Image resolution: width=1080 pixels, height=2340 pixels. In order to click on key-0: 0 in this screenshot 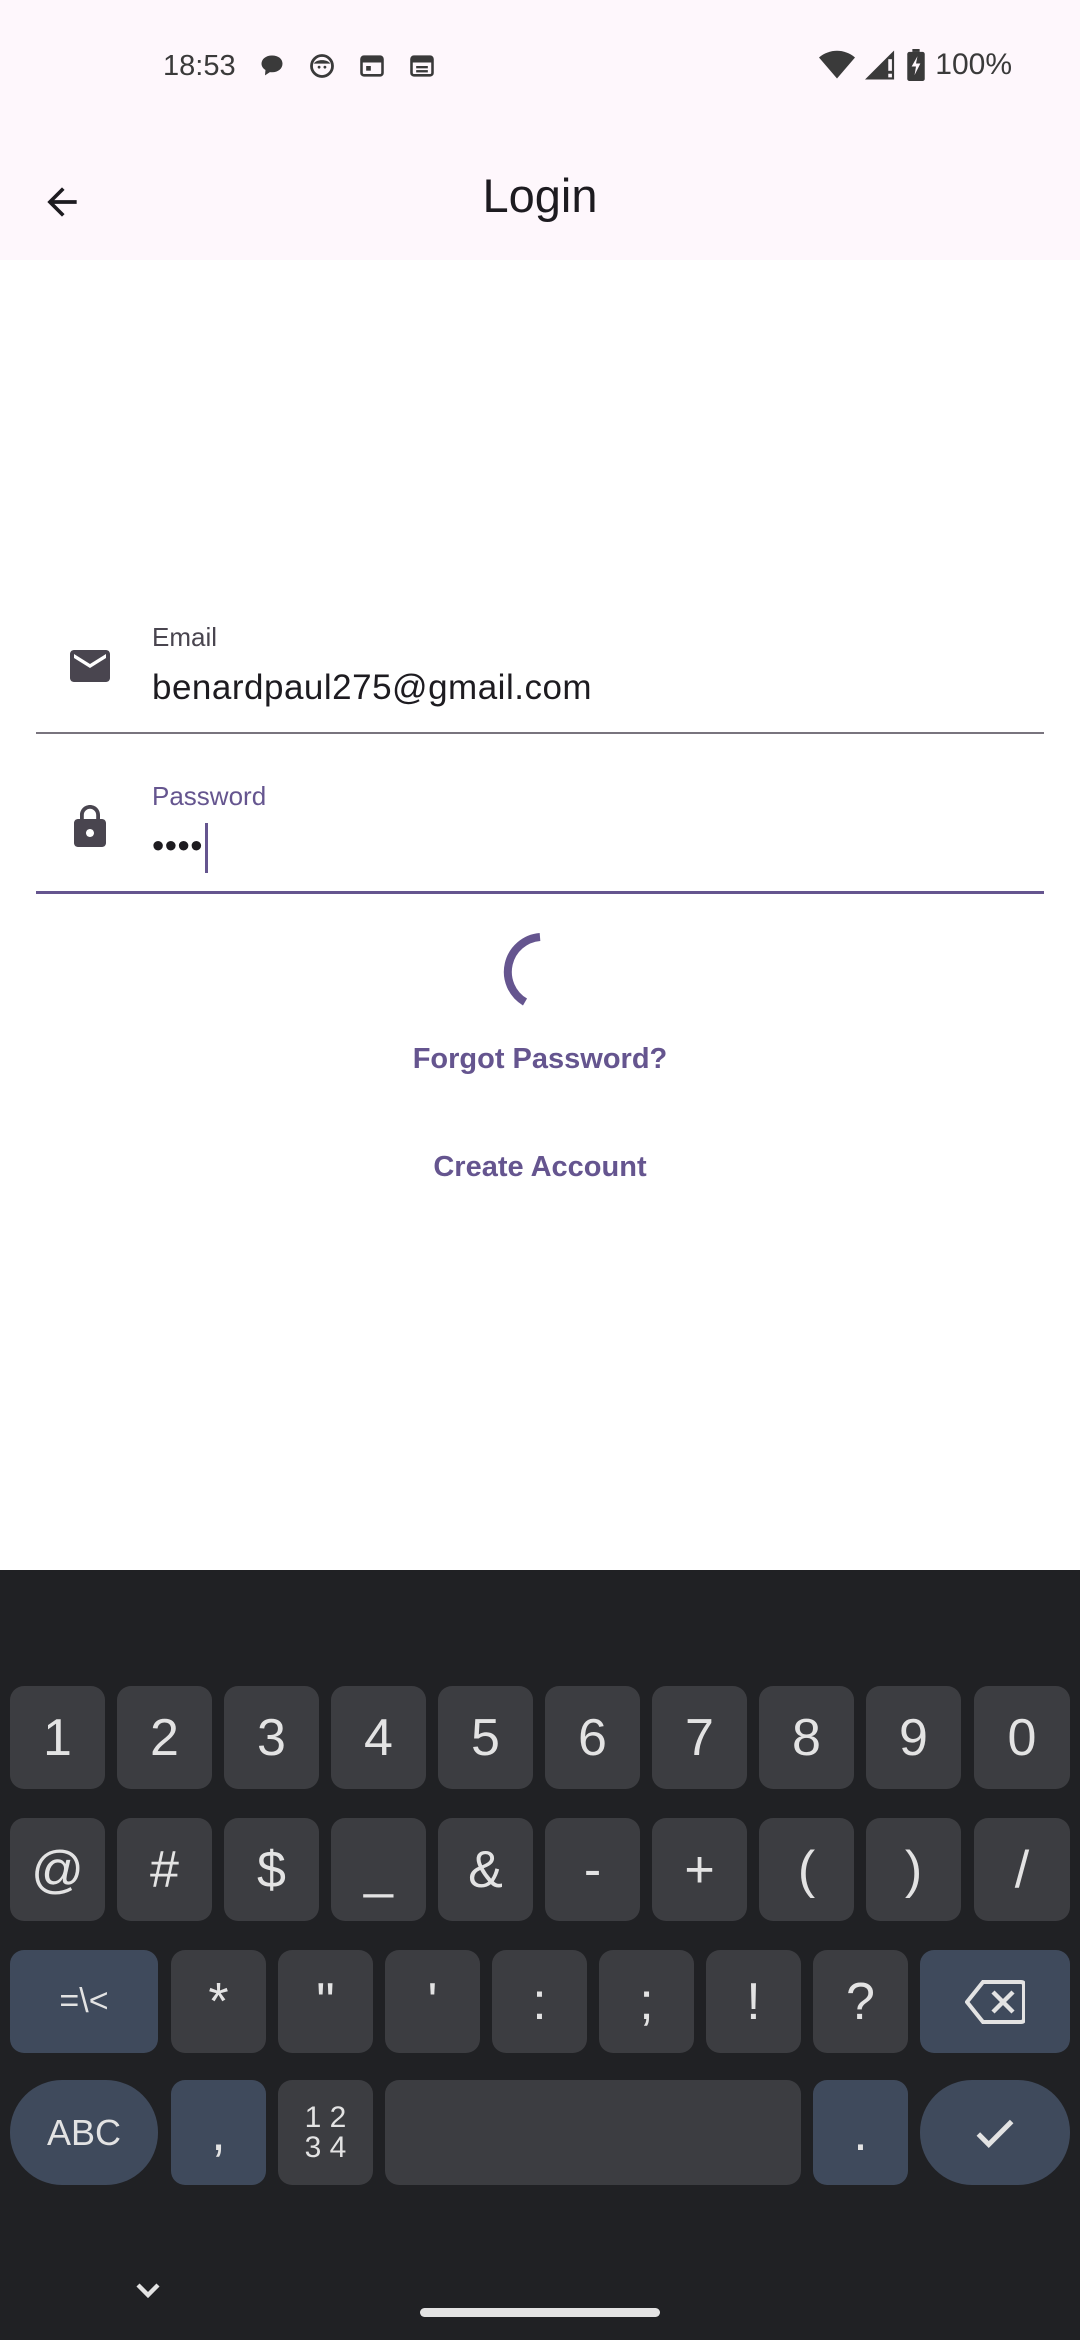, I will do `click(1022, 1737)`.